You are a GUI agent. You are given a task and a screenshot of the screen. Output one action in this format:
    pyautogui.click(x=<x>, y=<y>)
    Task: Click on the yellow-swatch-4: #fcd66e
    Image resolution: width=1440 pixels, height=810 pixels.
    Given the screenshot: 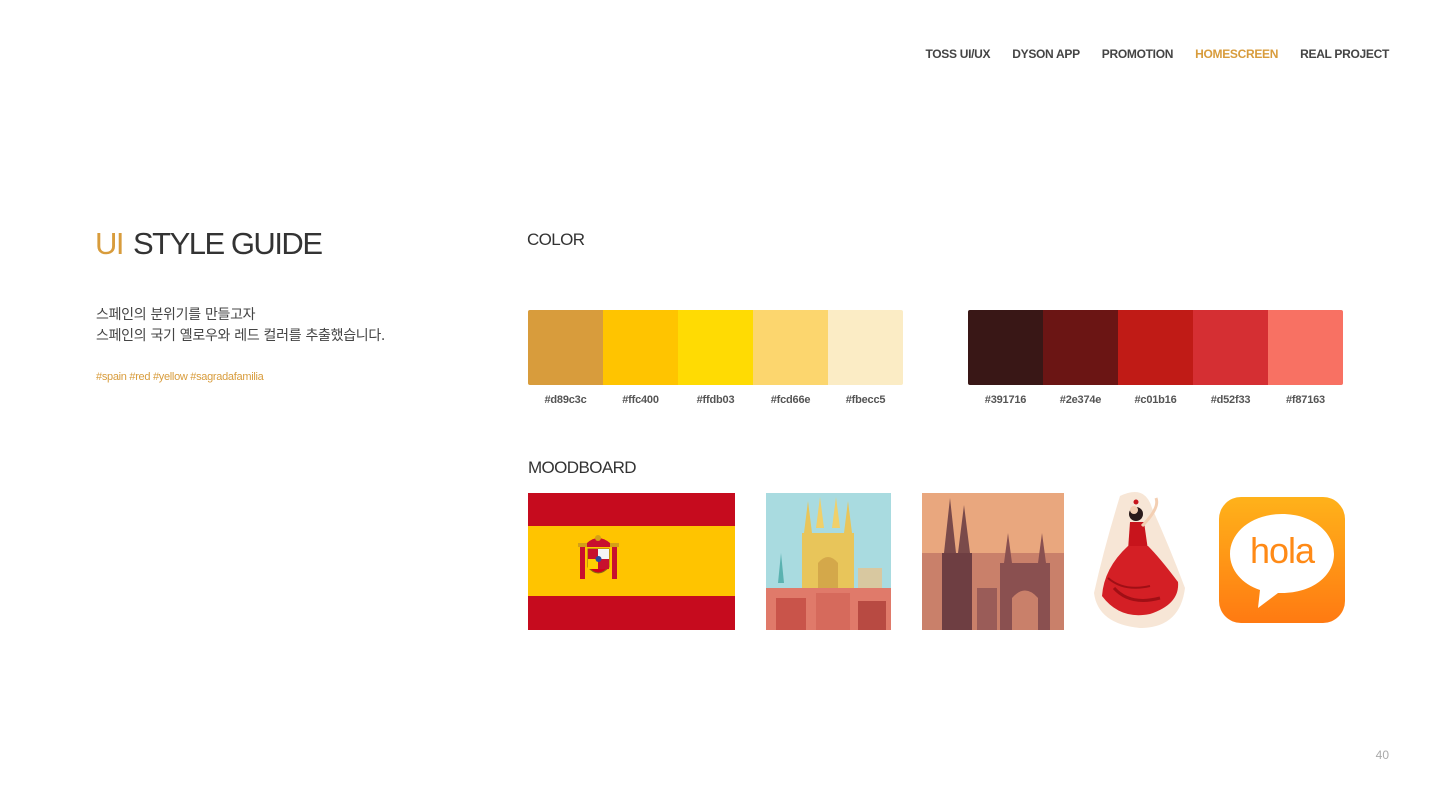 What is the action you would take?
    pyautogui.click(x=790, y=358)
    